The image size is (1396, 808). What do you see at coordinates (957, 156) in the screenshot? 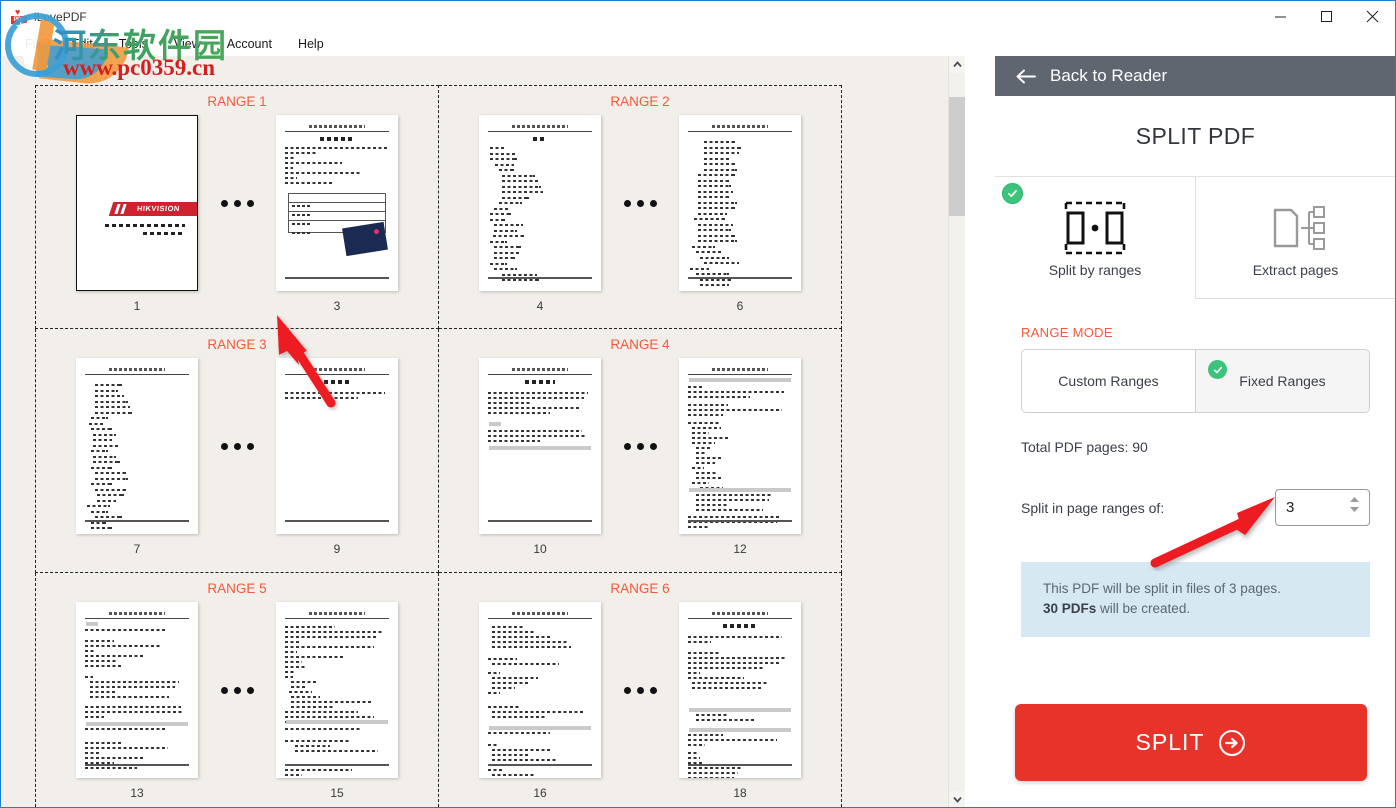
I see `scrollbar-thumb` at bounding box center [957, 156].